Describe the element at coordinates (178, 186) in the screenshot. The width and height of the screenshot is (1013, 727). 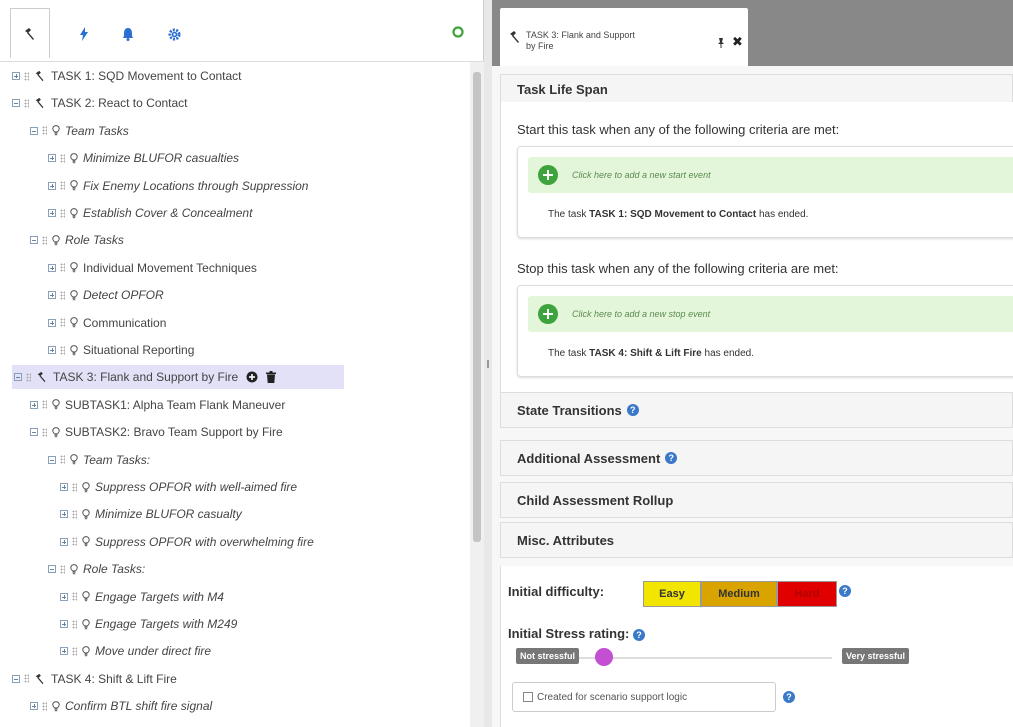
I see `tree-concept-row: Fix Enemy Locations through Suppression` at that location.